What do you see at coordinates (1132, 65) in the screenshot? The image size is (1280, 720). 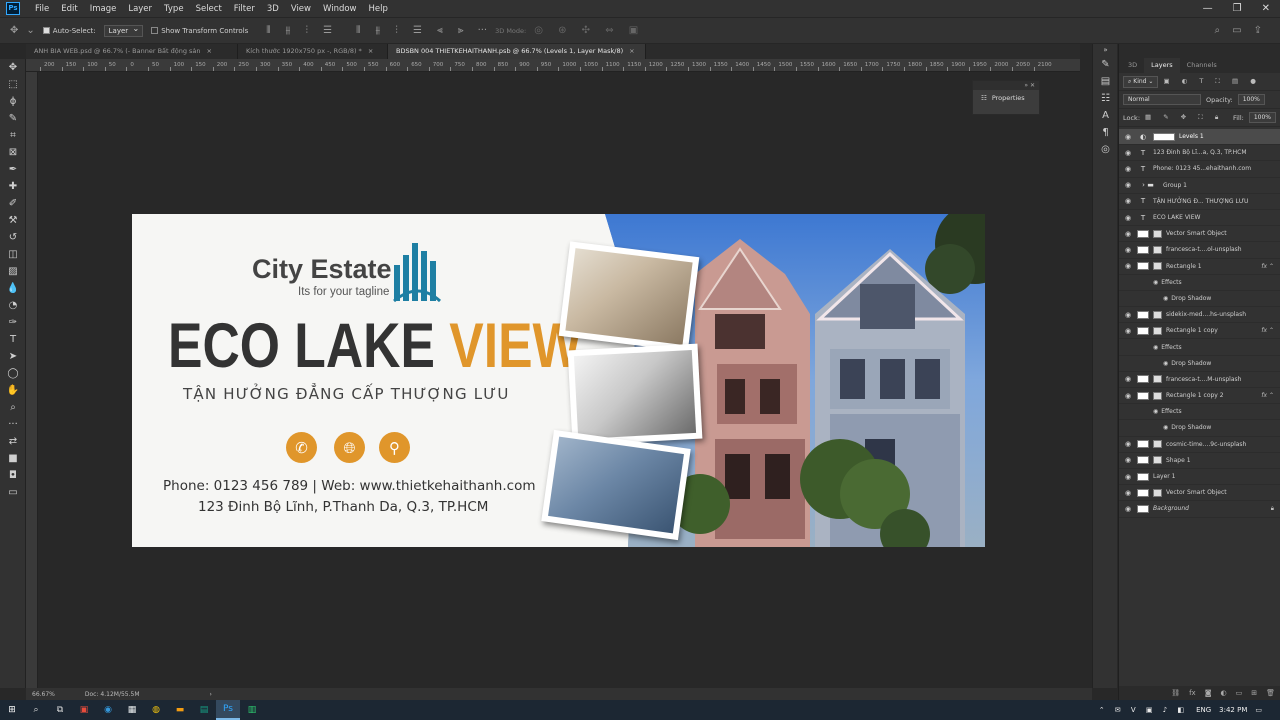 I see `panel-tab-3d: 3D` at bounding box center [1132, 65].